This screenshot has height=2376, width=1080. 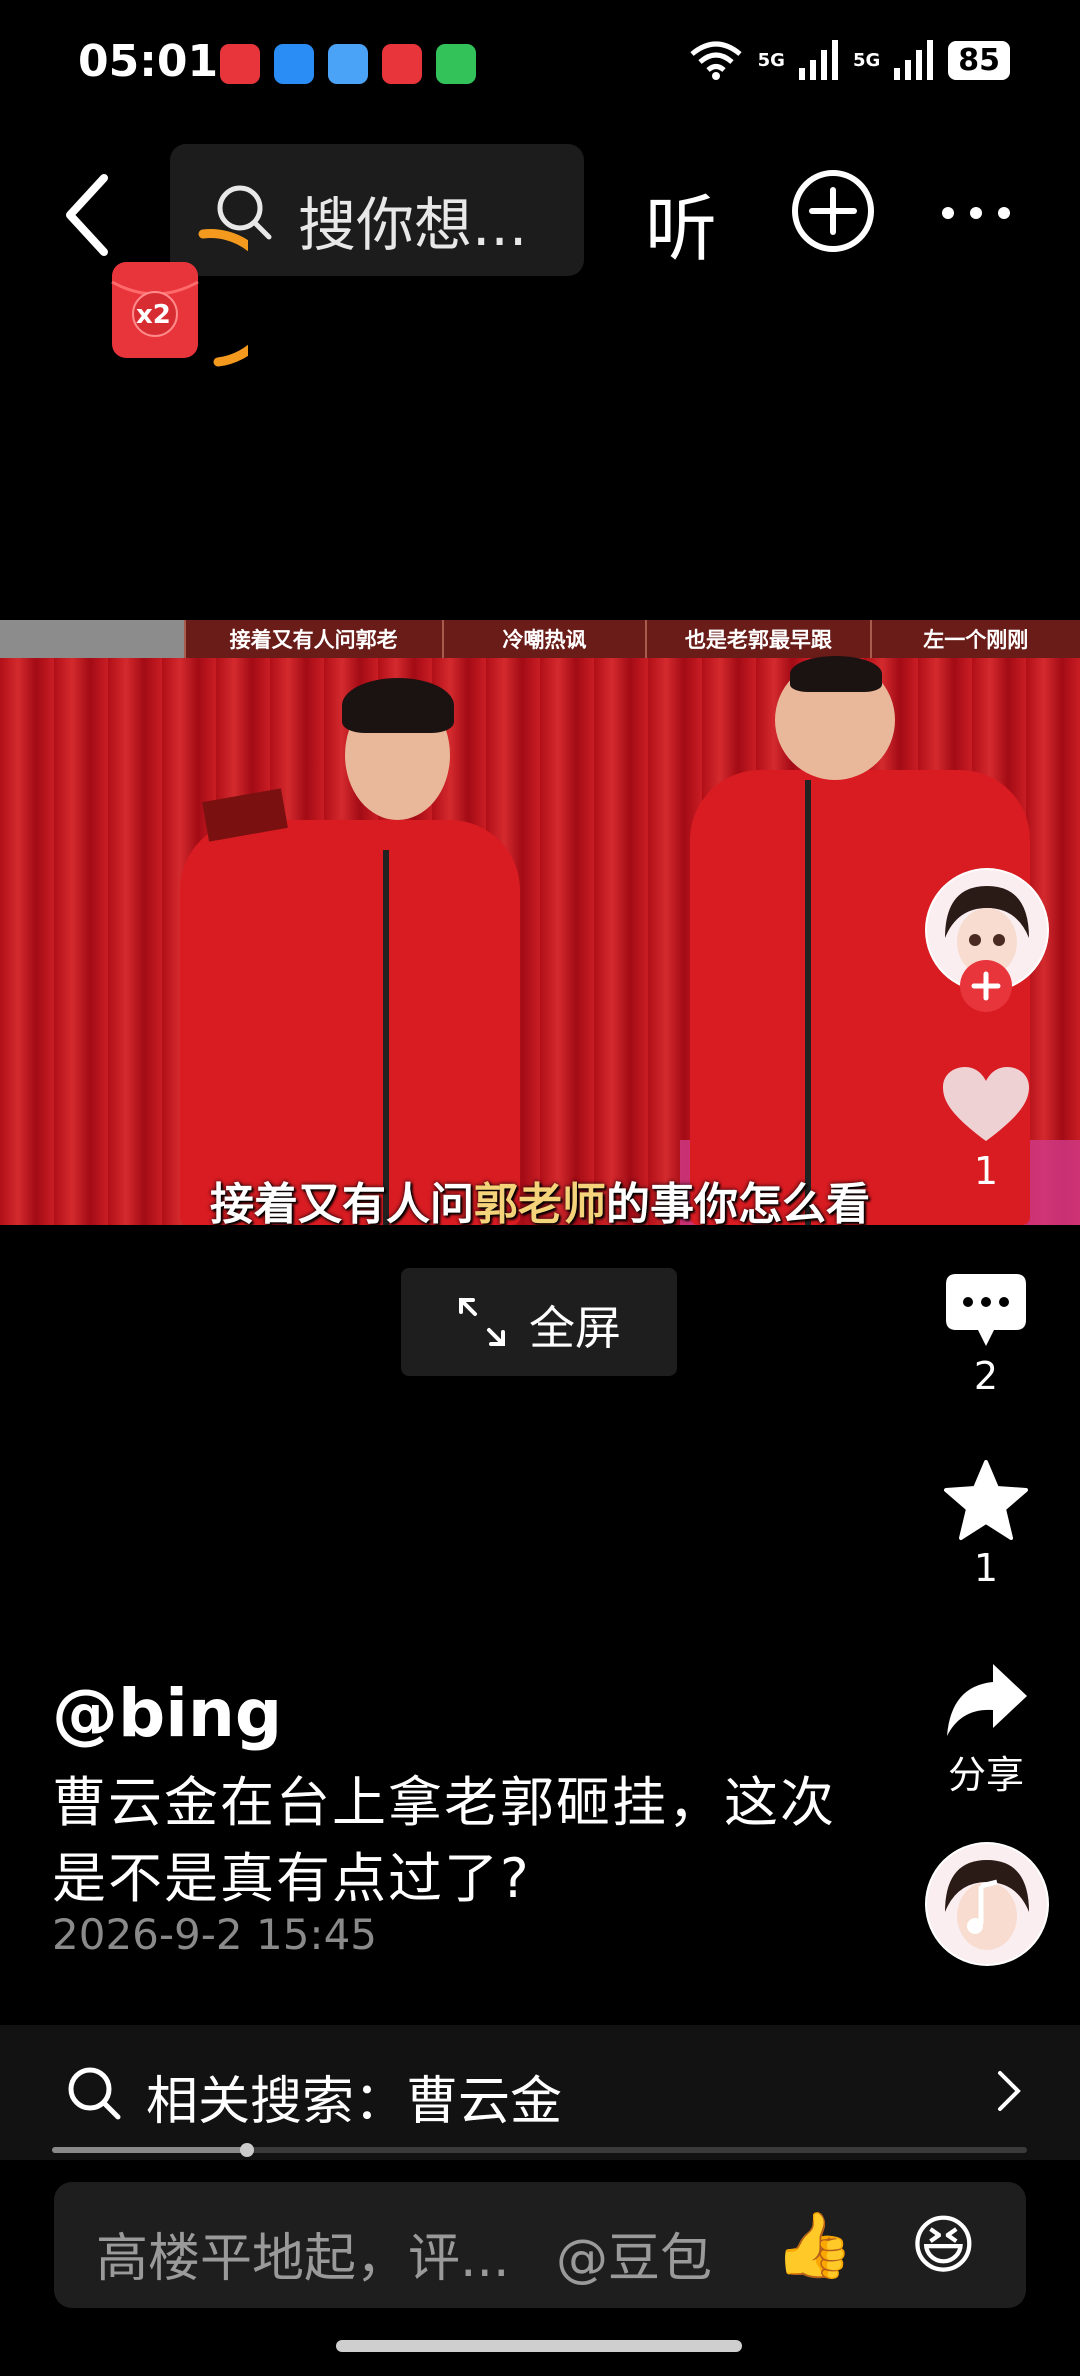 What do you see at coordinates (808, 1002) in the screenshot?
I see `microphone-stand` at bounding box center [808, 1002].